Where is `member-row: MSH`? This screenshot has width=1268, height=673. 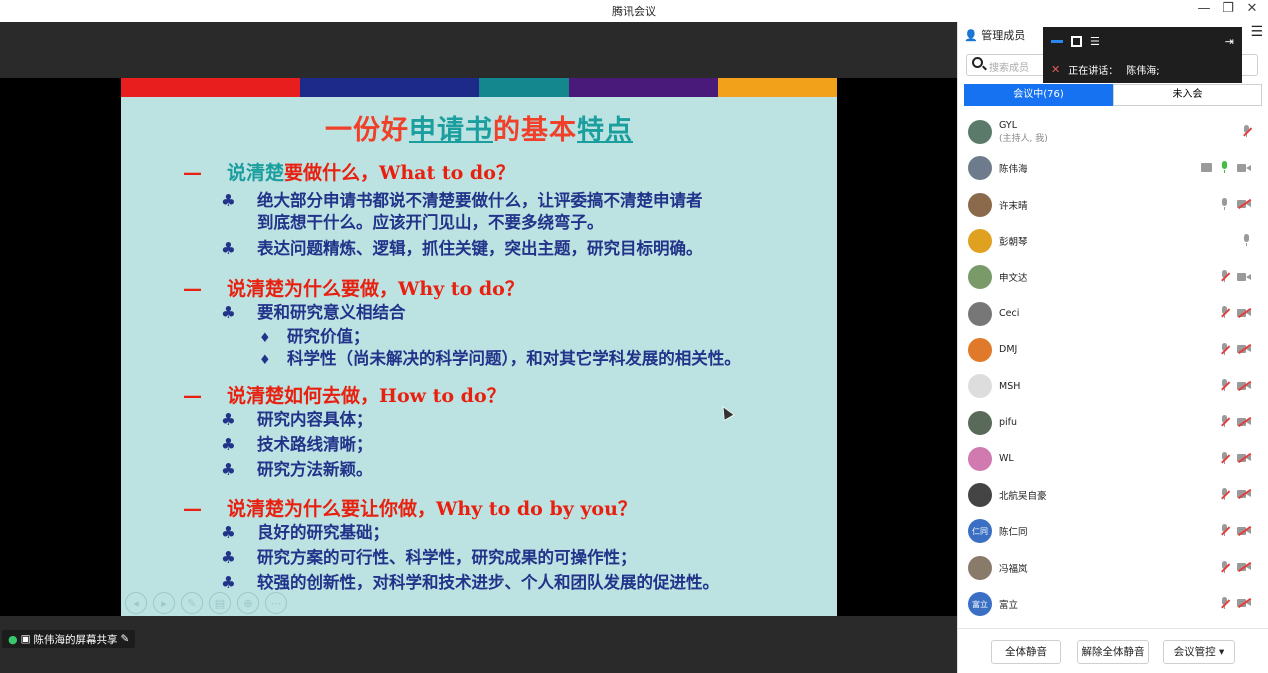 member-row: MSH is located at coordinates (1113, 386).